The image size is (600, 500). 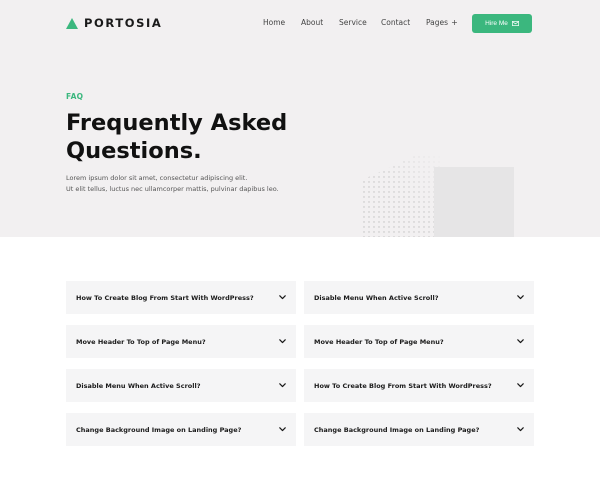 I want to click on page-title-line-2: Questions., so click(x=134, y=151).